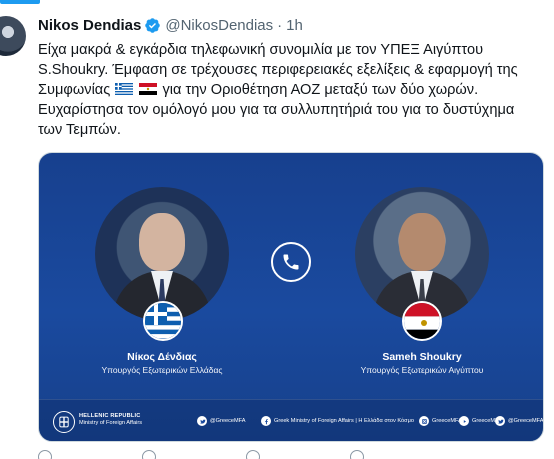 This screenshot has height=459, width=554. Describe the element at coordinates (294, 25) in the screenshot. I see `tweet-timestamp: 1h` at that location.